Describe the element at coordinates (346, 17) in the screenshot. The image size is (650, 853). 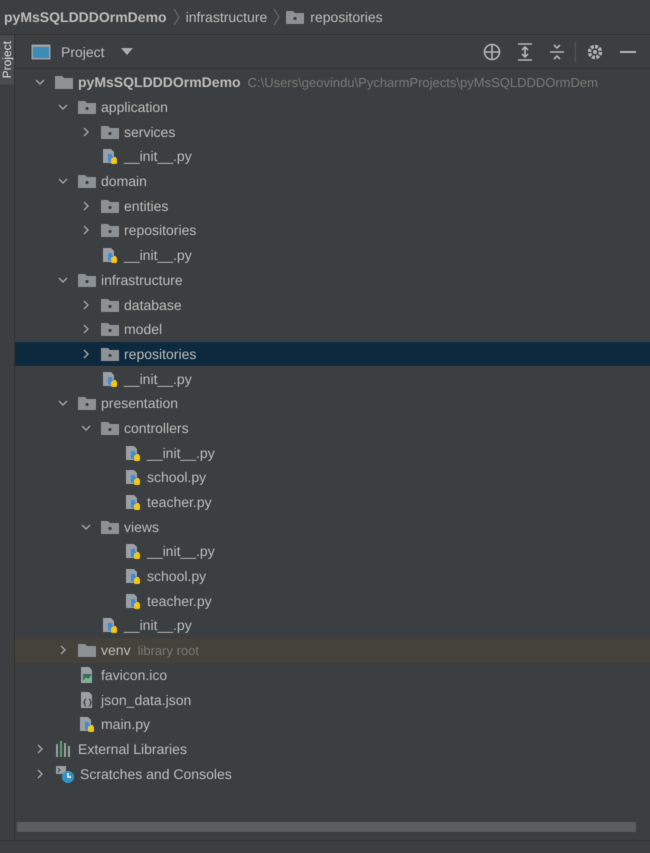
I see `breadcrumb-item: repositories` at that location.